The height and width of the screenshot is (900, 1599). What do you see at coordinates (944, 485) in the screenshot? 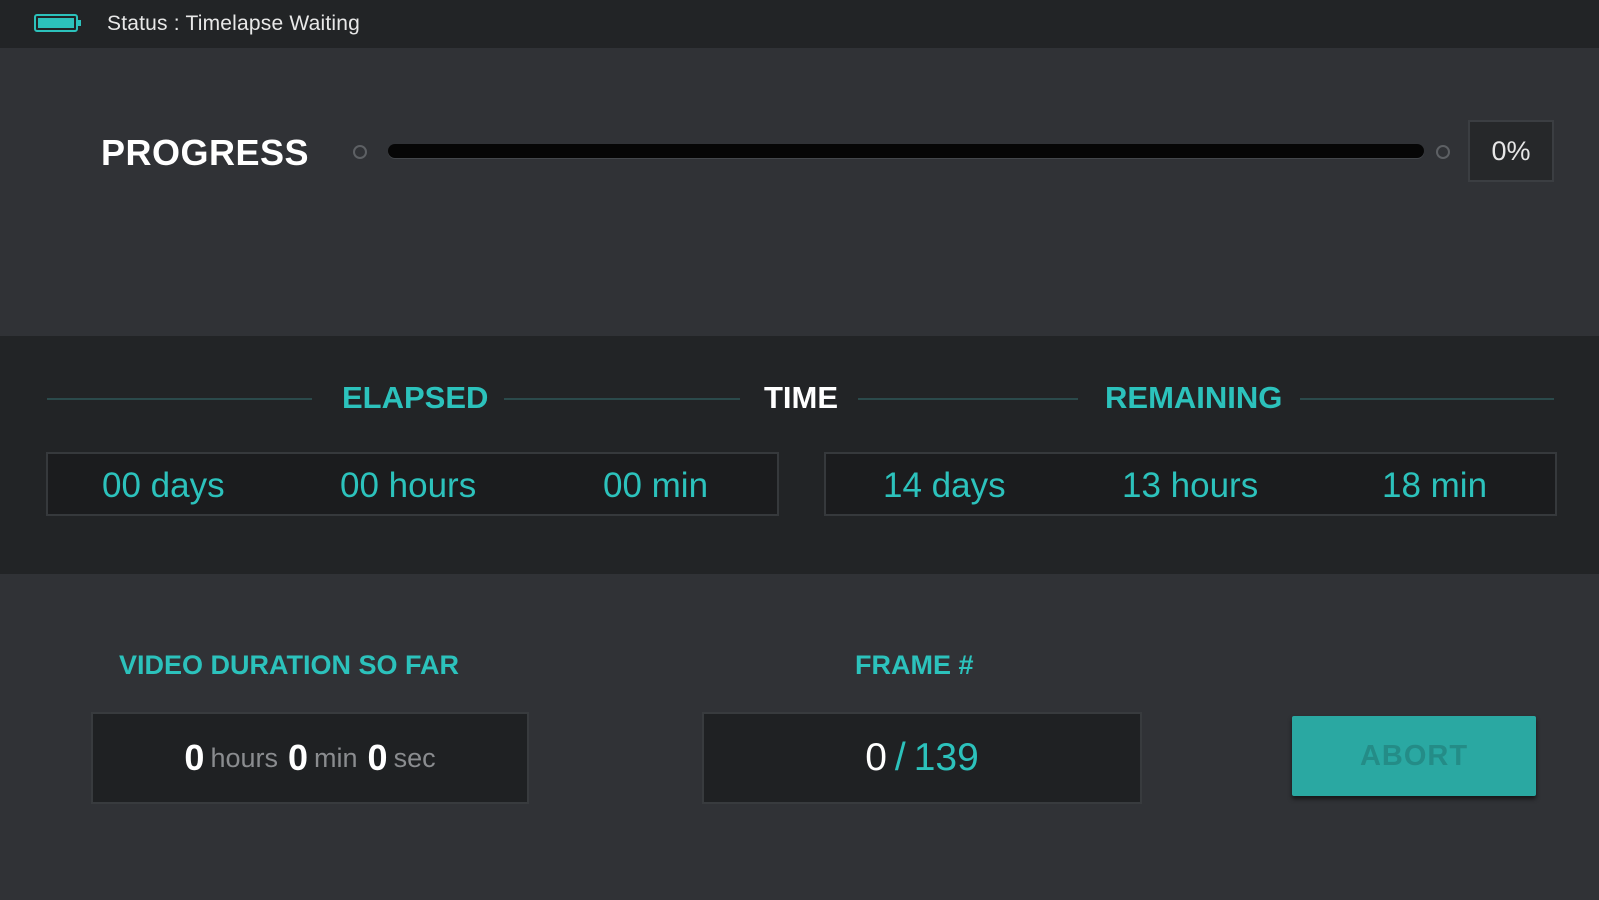
I see `remaining-days: 14 days` at bounding box center [944, 485].